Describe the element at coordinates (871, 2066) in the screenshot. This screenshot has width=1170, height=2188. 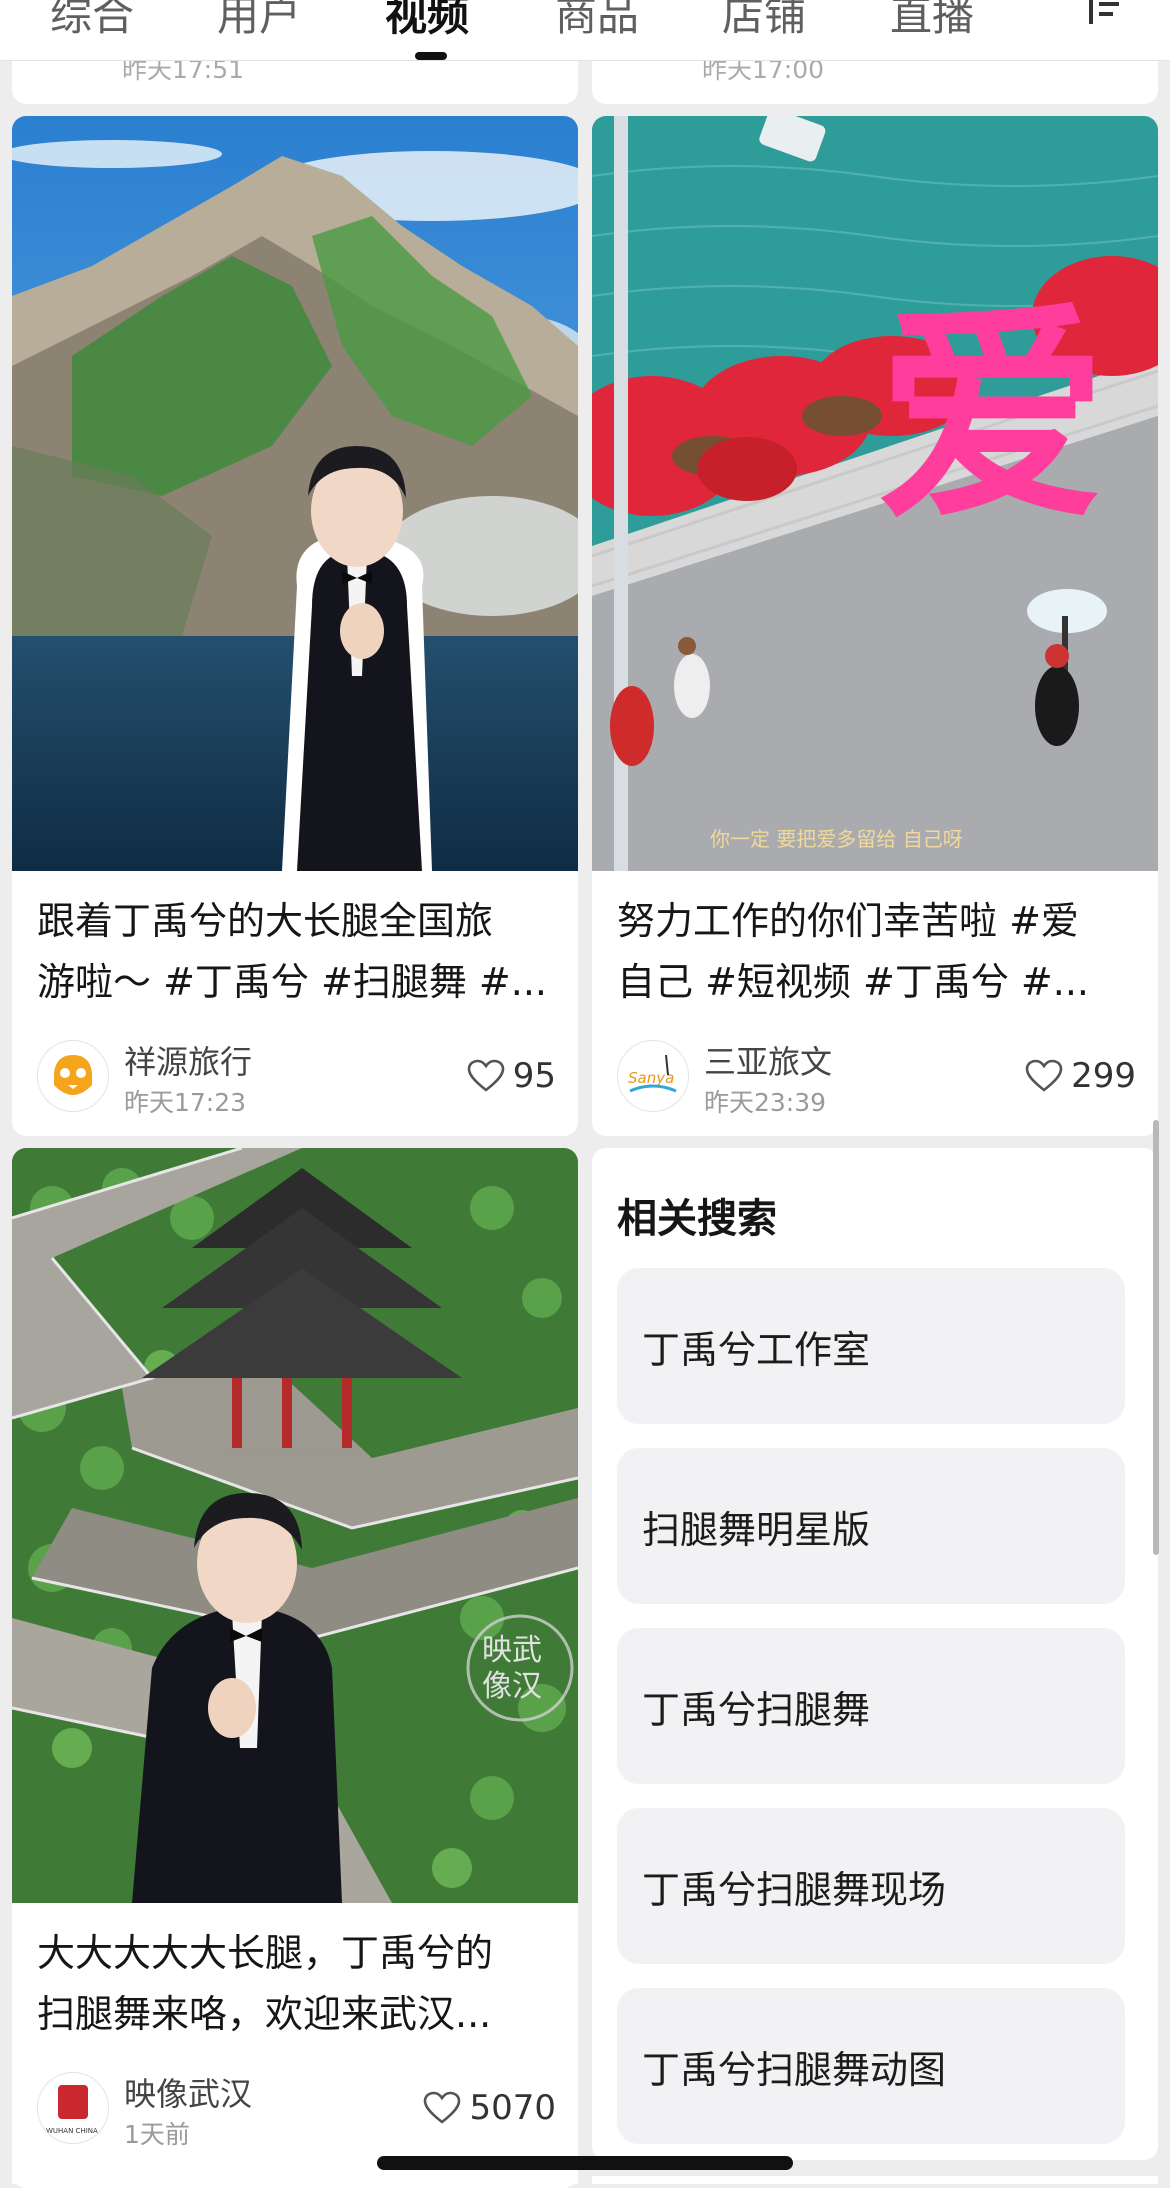
I see `related-search-item: 丁禹兮扫腿舞动图` at that location.